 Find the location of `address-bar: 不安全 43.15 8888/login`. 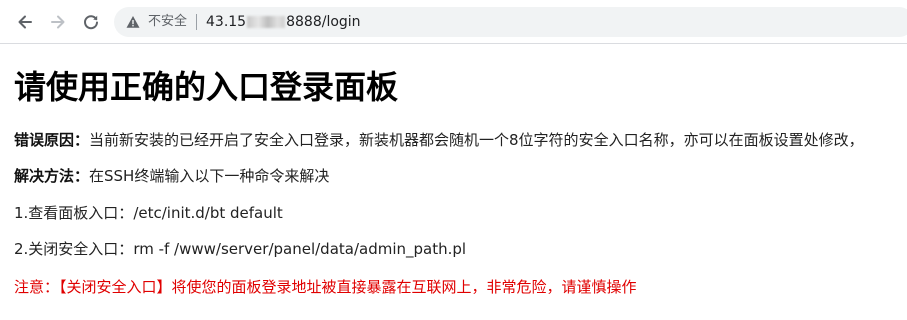

address-bar: 不安全 43.15 8888/login is located at coordinates (510, 22).